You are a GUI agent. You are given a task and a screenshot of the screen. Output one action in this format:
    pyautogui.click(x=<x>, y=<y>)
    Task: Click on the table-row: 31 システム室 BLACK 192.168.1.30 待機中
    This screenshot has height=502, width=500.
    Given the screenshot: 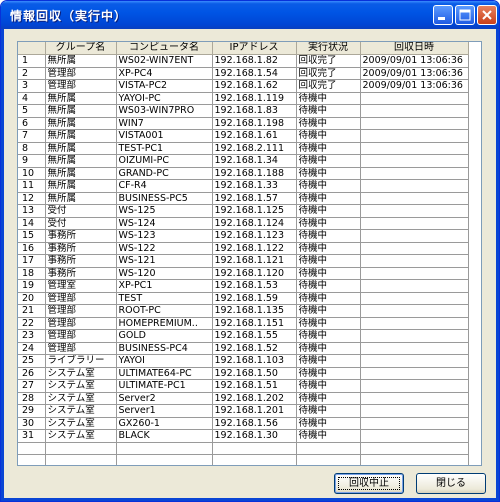 What is the action you would take?
    pyautogui.click(x=243, y=436)
    